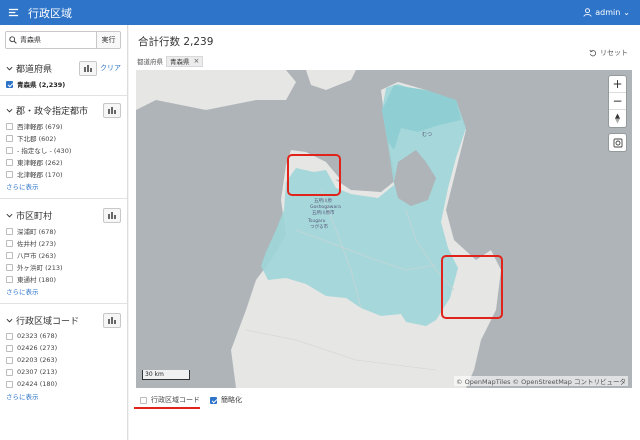 This screenshot has height=440, width=640. Describe the element at coordinates (614, 53) in the screenshot. I see `reset-label: リセット` at that location.